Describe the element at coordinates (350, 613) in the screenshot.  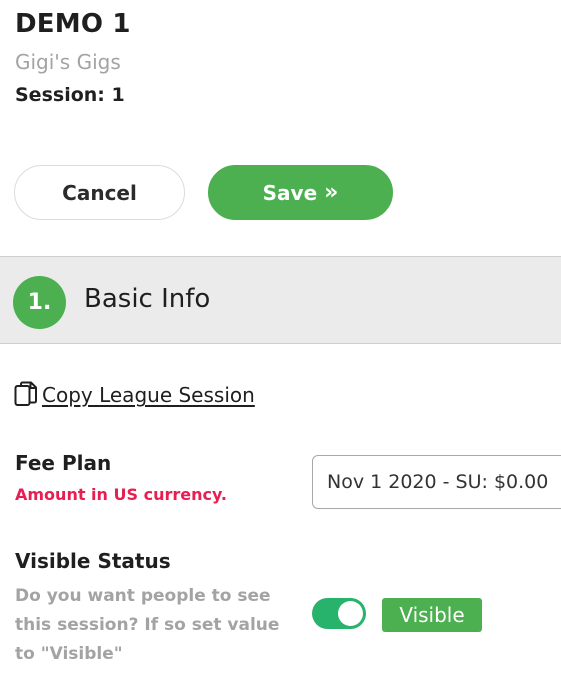
I see `toggle-knob` at that location.